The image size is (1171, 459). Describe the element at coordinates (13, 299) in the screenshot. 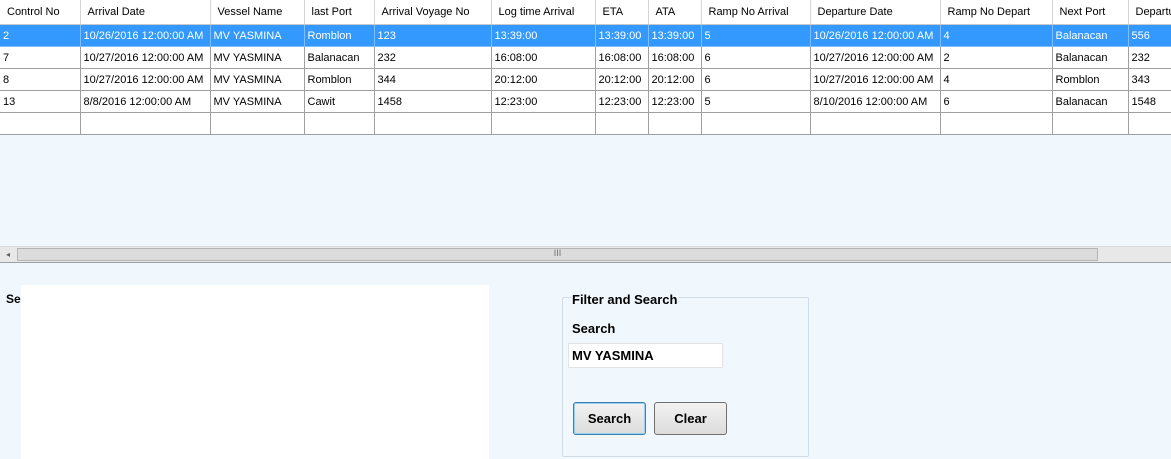

I see `truncated-search-label: Se` at that location.